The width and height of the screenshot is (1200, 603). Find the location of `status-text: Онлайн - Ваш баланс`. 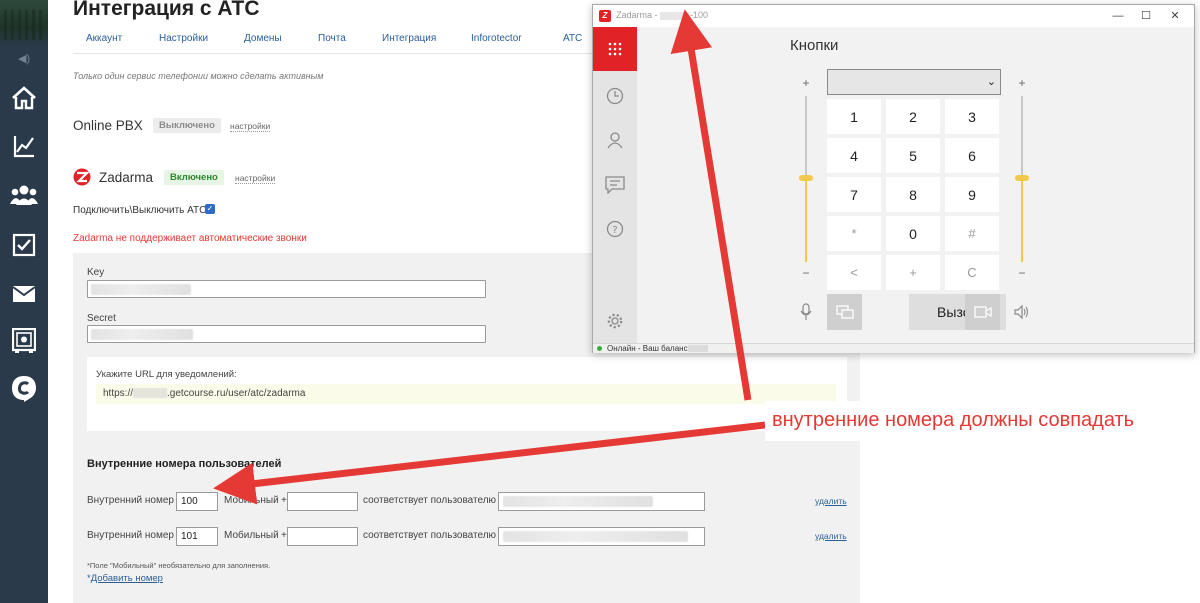

status-text: Онлайн - Ваш баланс is located at coordinates (657, 349).